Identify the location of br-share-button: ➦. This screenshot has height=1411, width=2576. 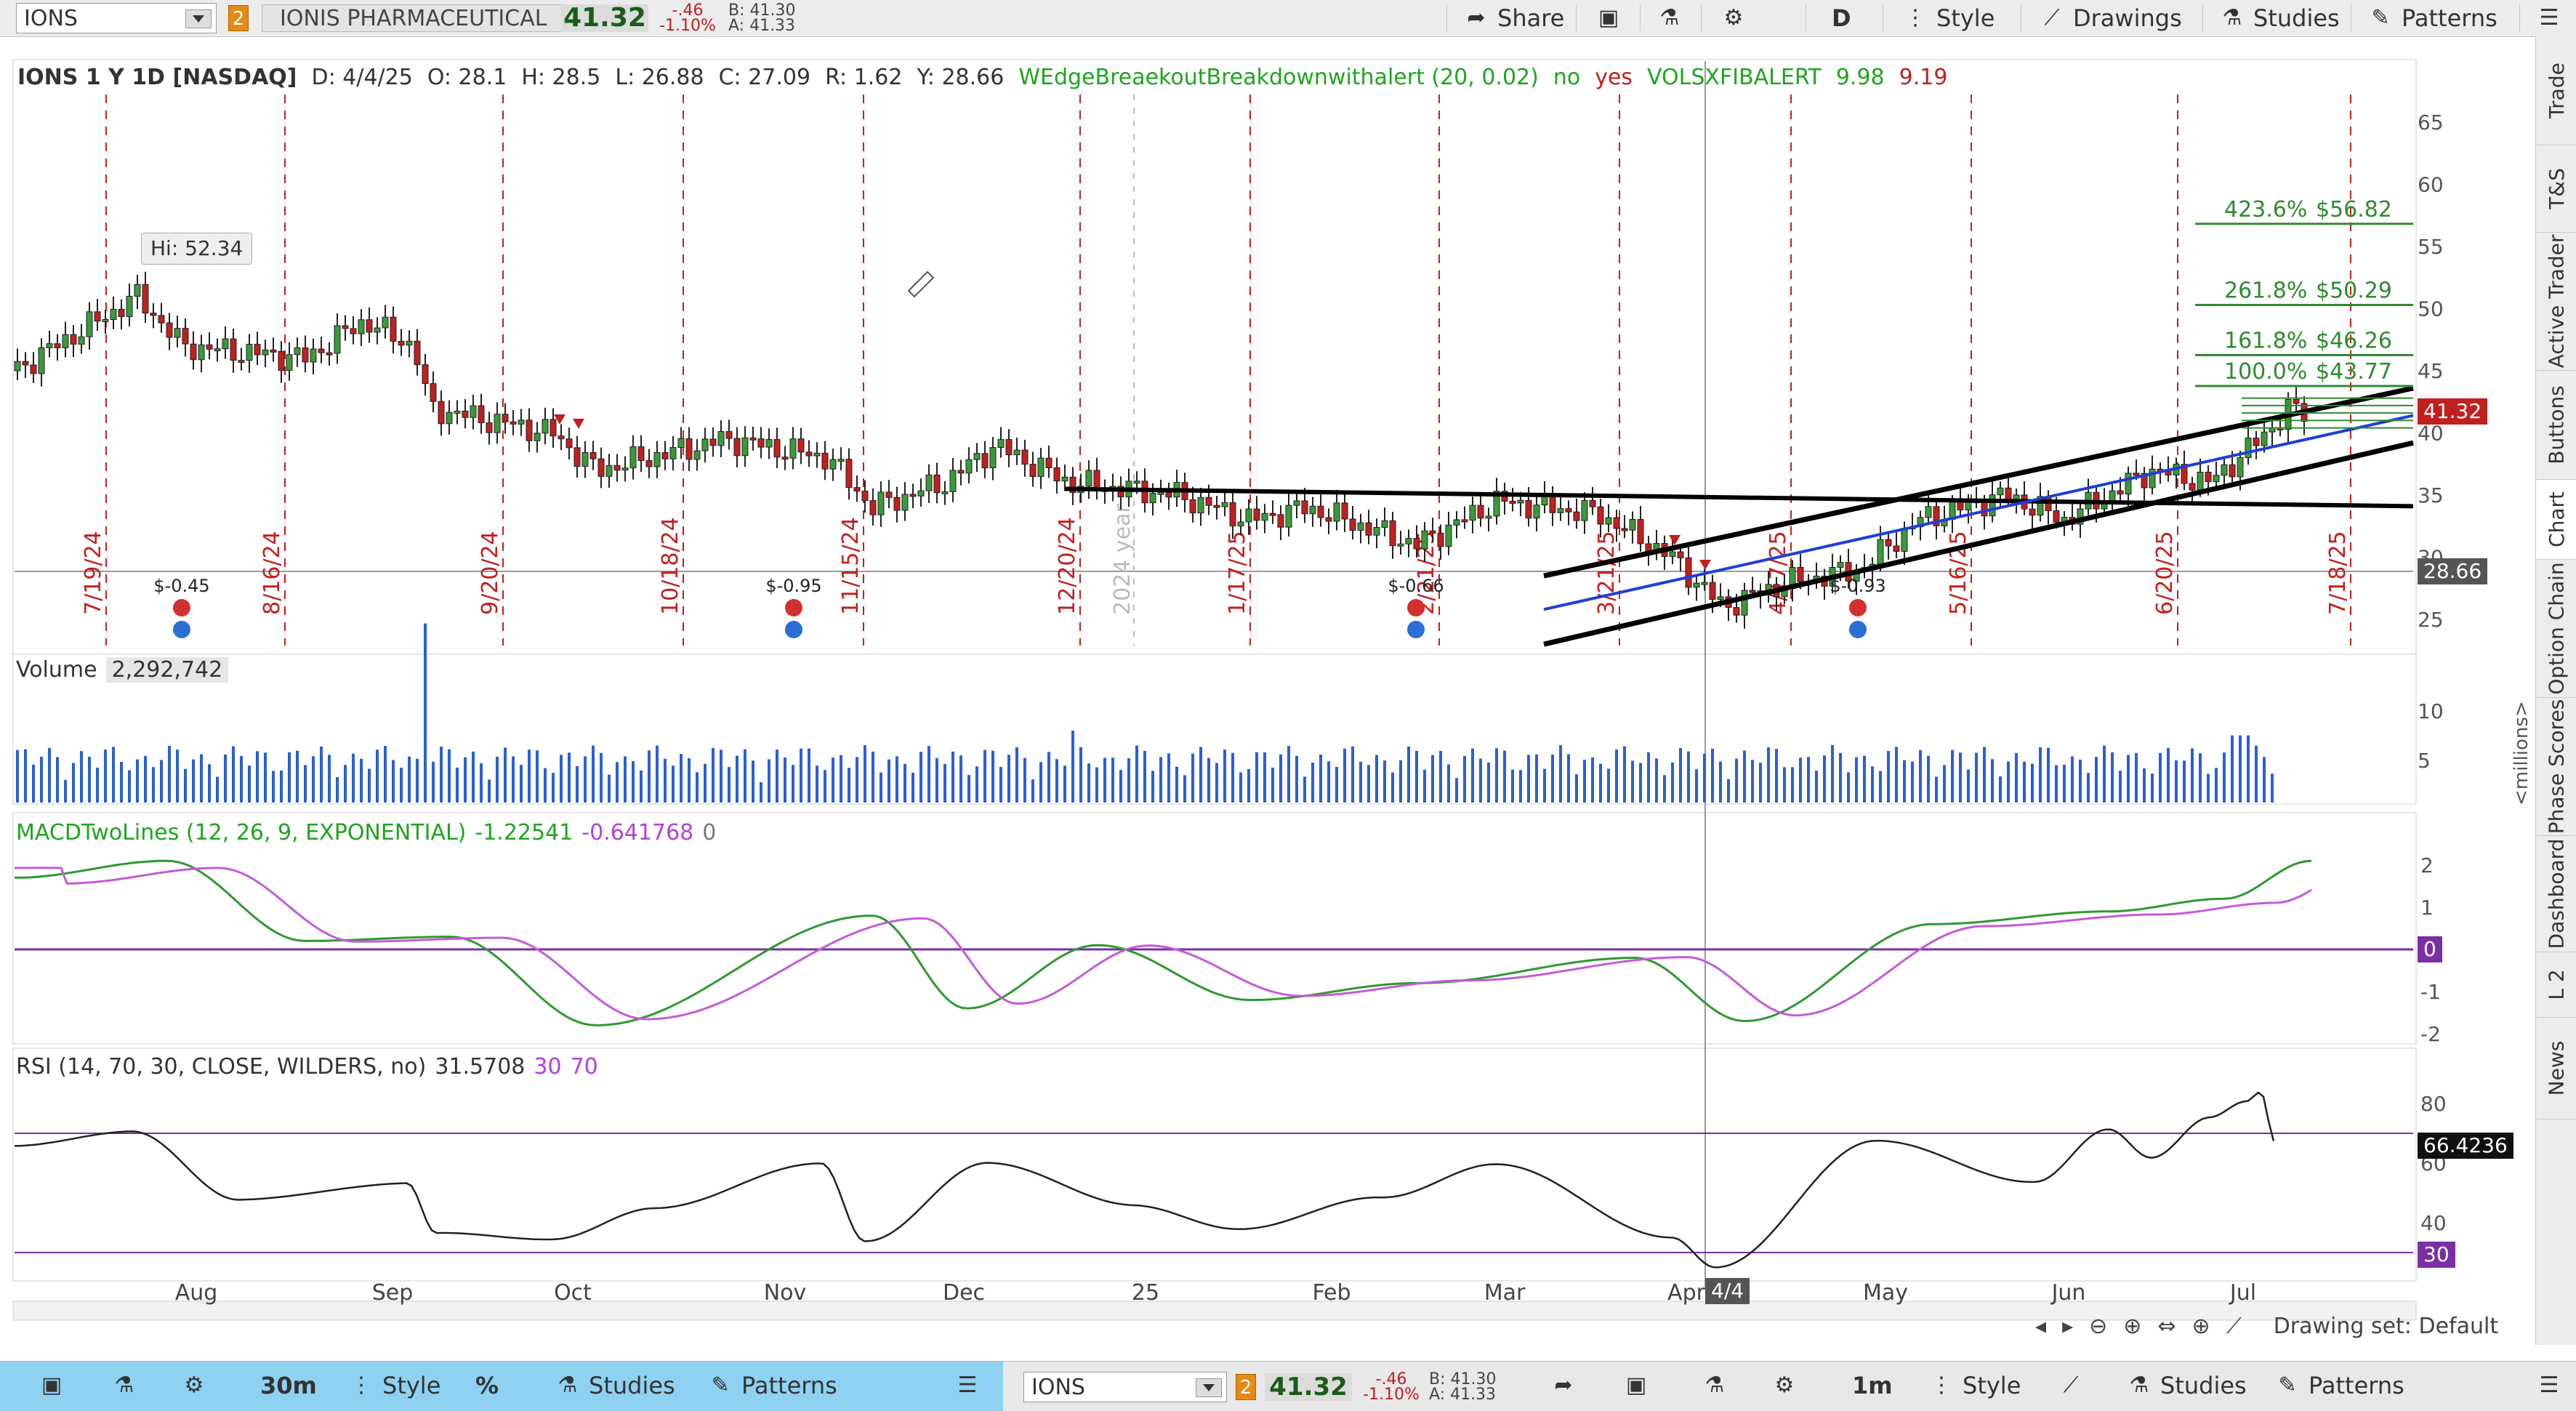
(1563, 1386).